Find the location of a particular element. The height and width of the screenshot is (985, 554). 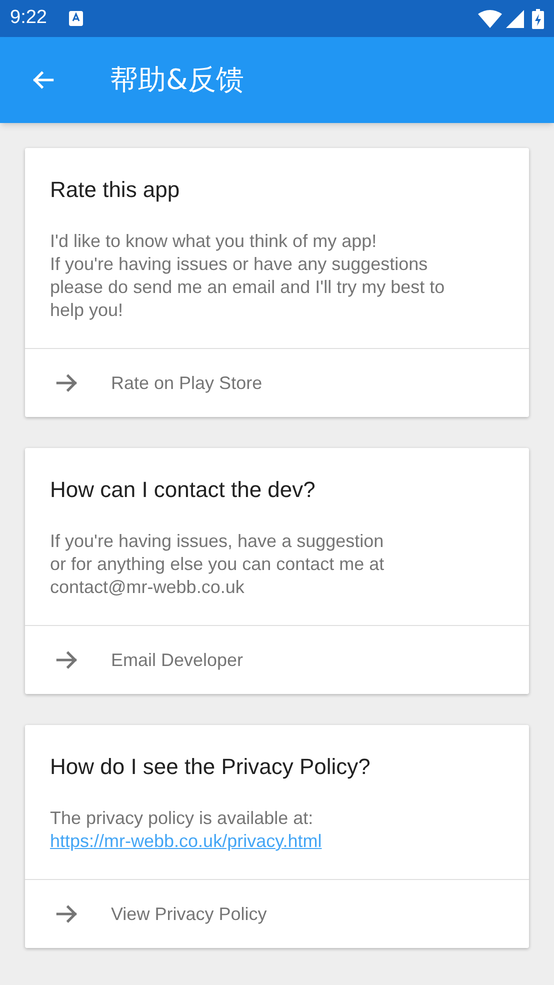

card-action: Rate on Play Store is located at coordinates (277, 383).